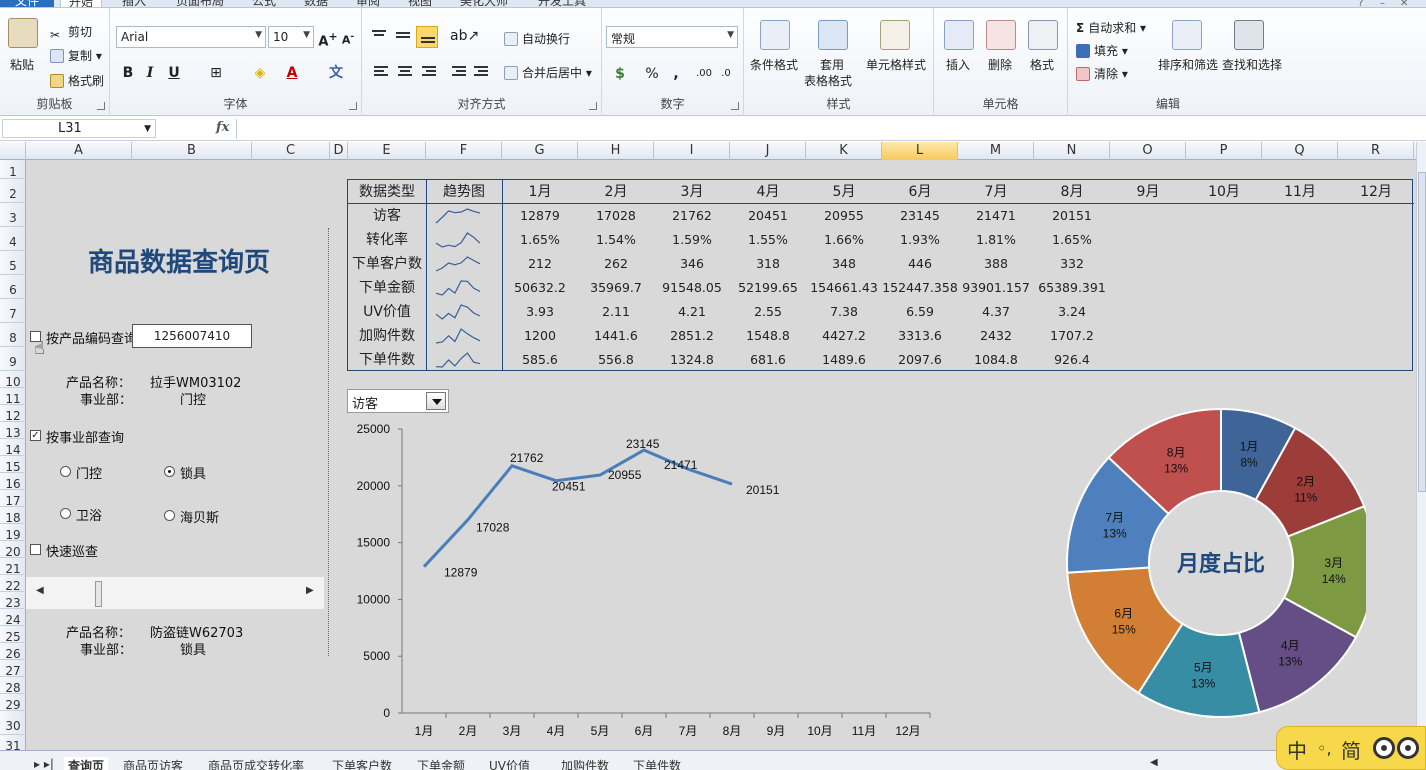 This screenshot has height=770, width=1426. What do you see at coordinates (896, 64) in the screenshot?
I see `cell-style-button: 单元格样式` at bounding box center [896, 64].